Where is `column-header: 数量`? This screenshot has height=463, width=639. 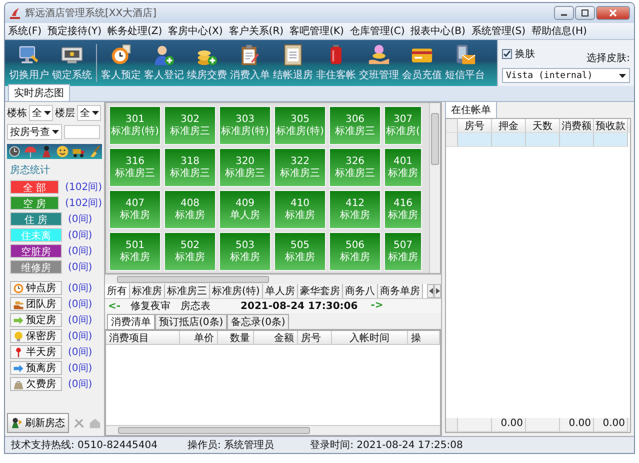 column-header: 数量 is located at coordinates (236, 337).